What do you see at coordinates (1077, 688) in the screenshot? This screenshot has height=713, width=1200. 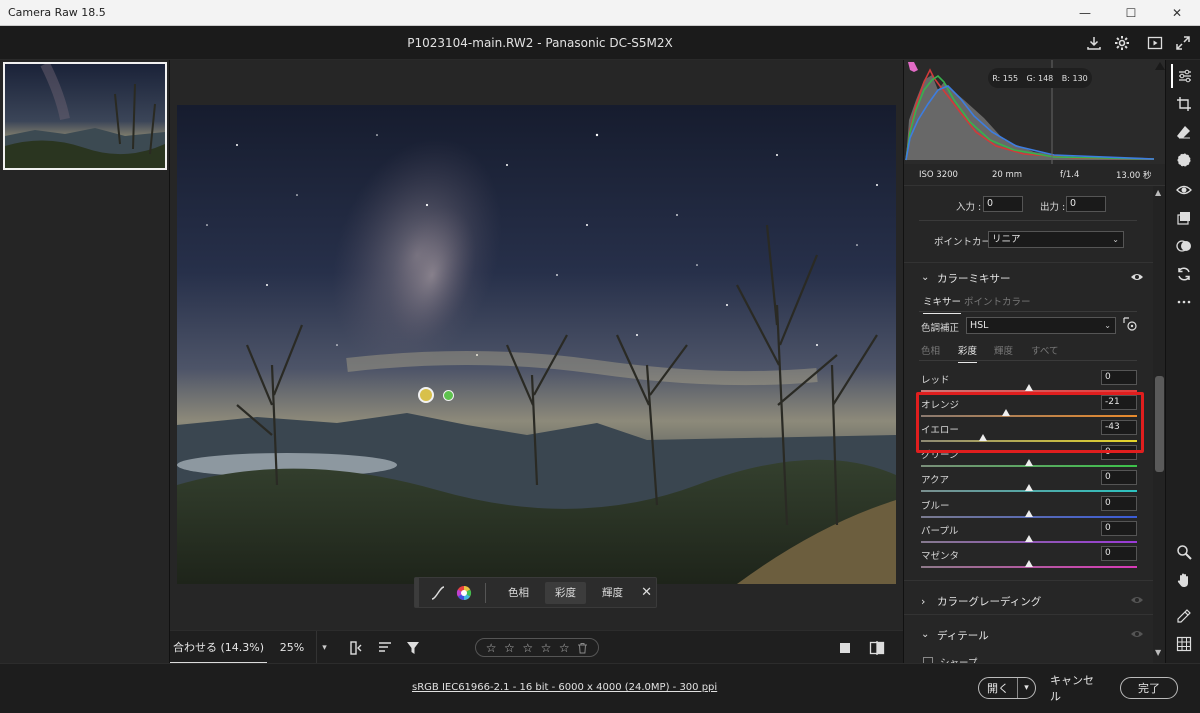 I see `cancel-button: キャンセル` at bounding box center [1077, 688].